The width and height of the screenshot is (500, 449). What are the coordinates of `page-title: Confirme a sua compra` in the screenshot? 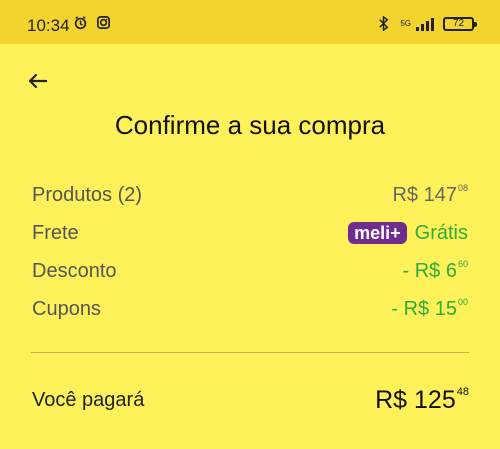 It's located at (250, 125).